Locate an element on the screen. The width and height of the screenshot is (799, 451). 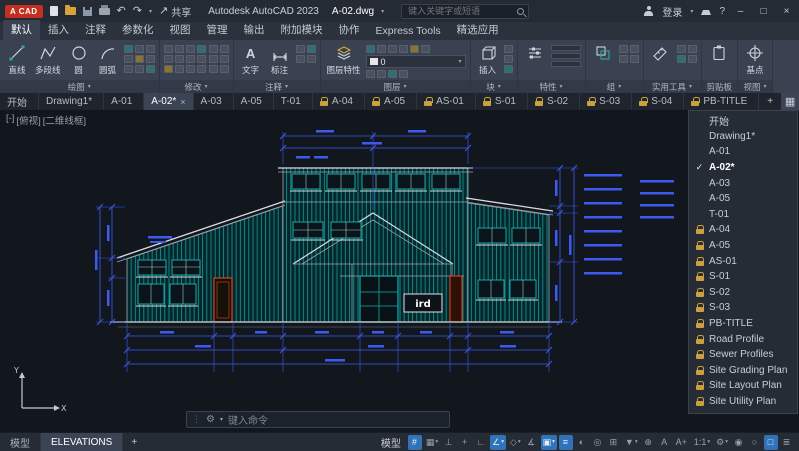
tab-overview-button: ▦ is located at coordinates (790, 101).